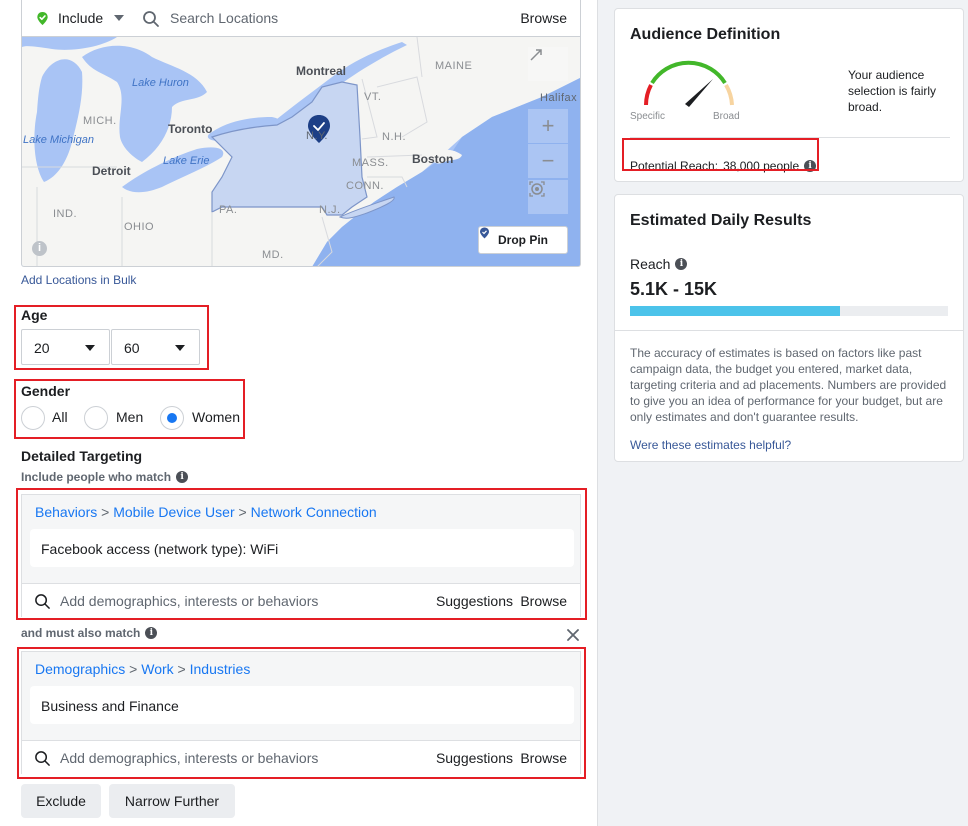 This screenshot has height=826, width=968. What do you see at coordinates (61, 801) in the screenshot?
I see `exclude-button: Exclude` at bounding box center [61, 801].